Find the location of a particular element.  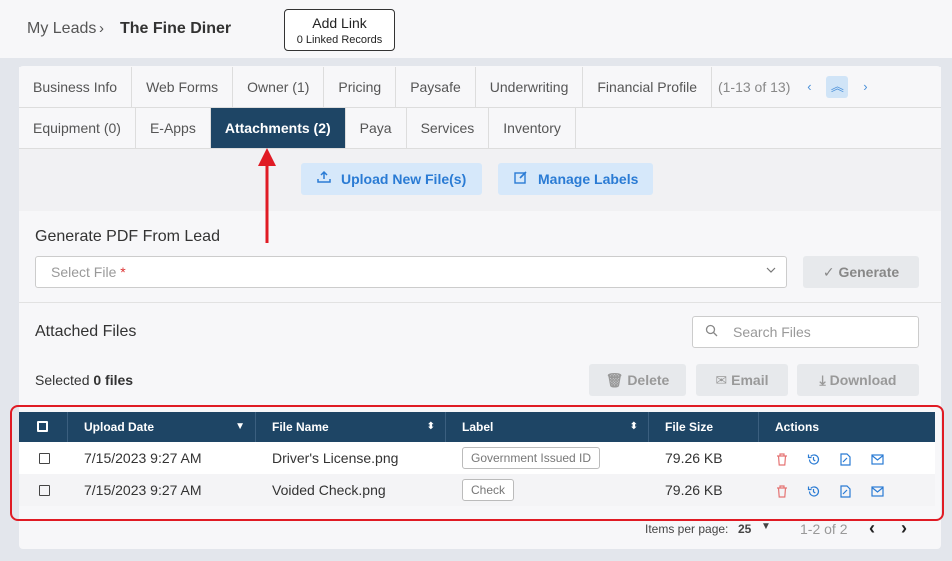

generate-label: Generate is located at coordinates (869, 272).